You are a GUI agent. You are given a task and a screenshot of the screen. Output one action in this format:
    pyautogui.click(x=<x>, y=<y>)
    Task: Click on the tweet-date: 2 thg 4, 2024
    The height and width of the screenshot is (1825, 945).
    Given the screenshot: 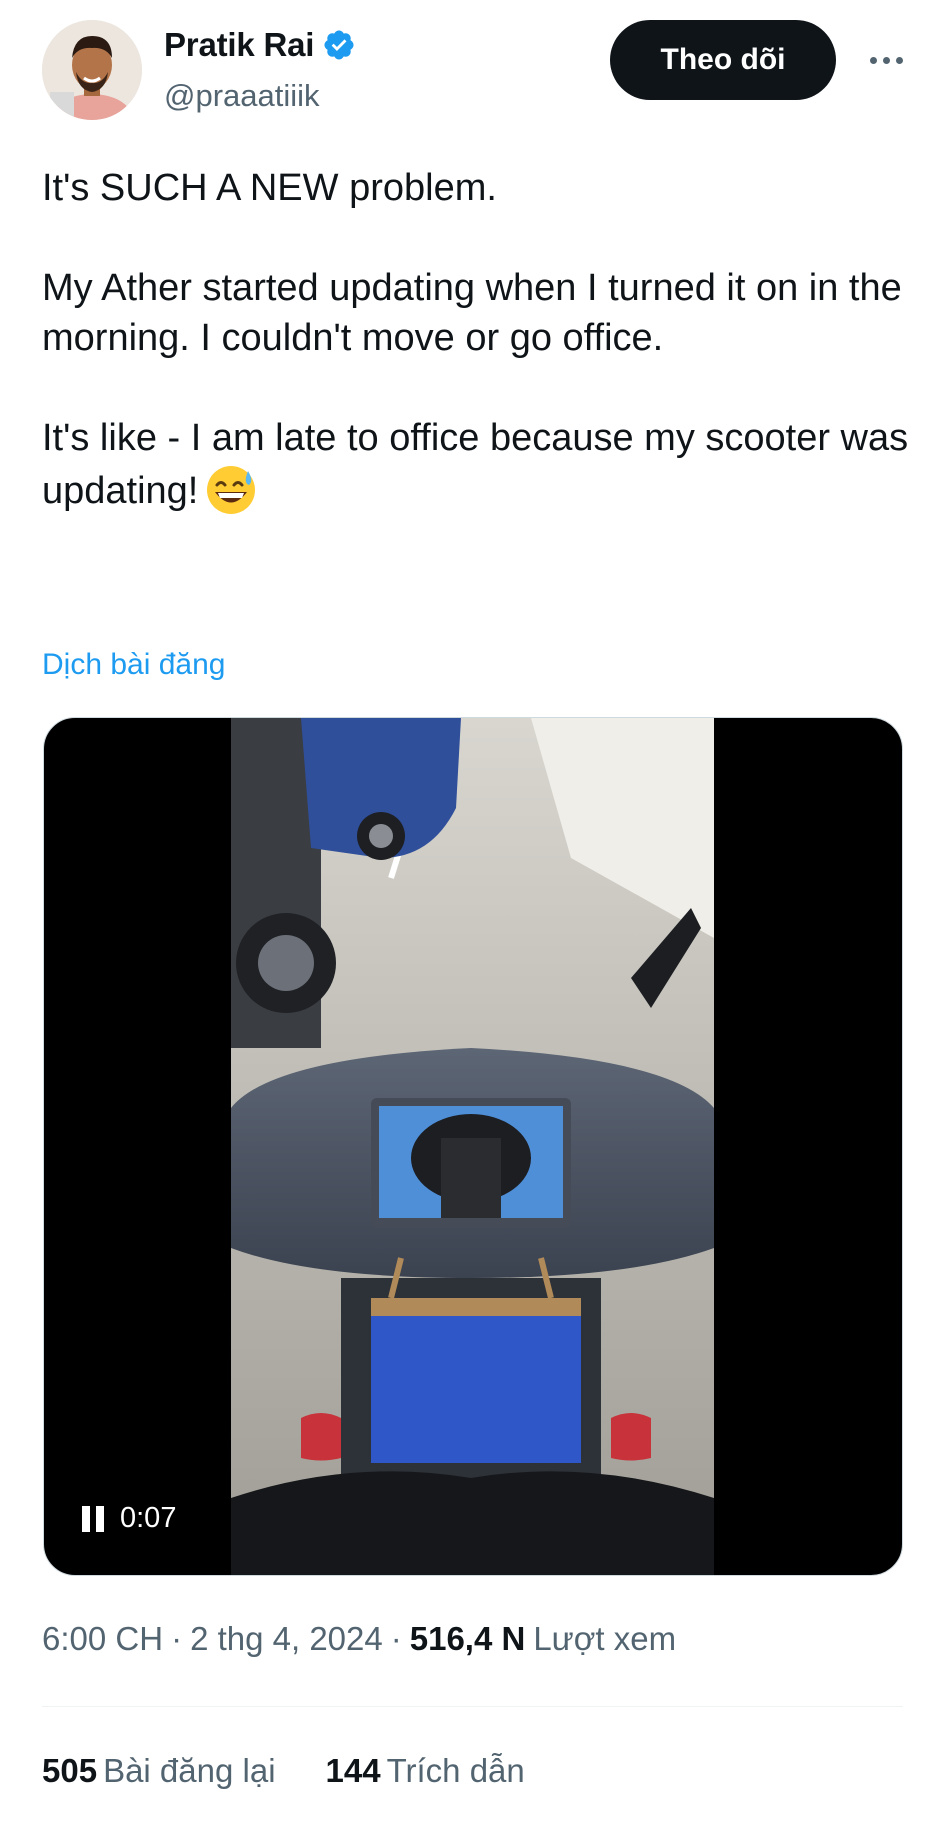 What is the action you would take?
    pyautogui.click(x=286, y=1639)
    